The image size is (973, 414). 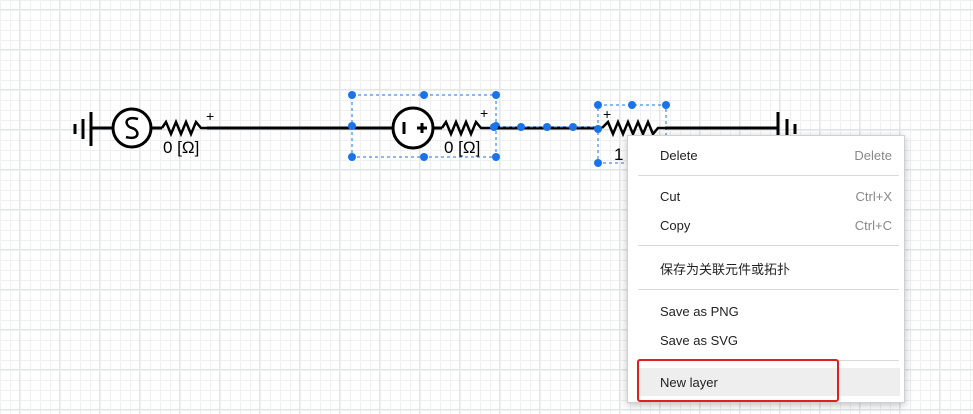 I want to click on menu-item-label: Cut, so click(x=670, y=196).